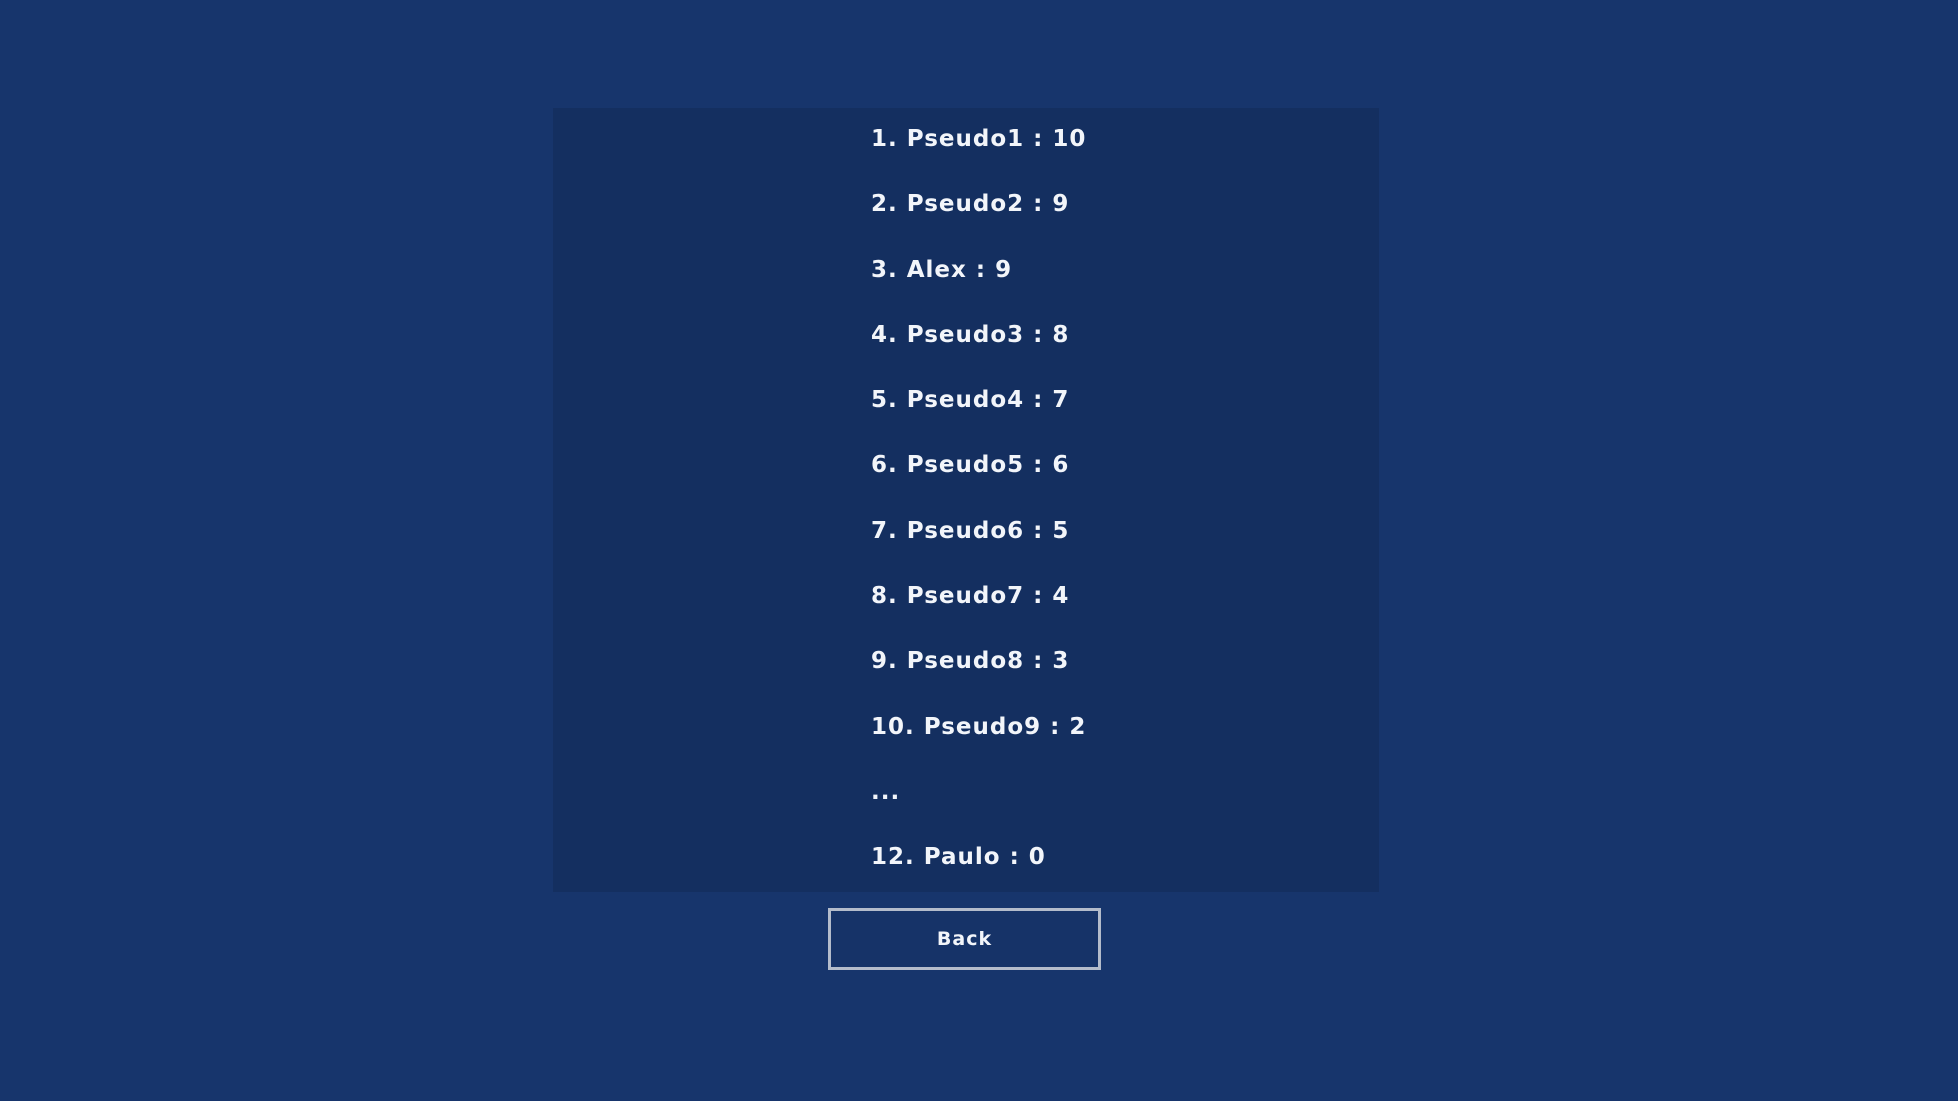 The width and height of the screenshot is (1958, 1101). What do you see at coordinates (970, 596) in the screenshot?
I see `leaderboard-entry: 8. Pseudo7 : 4` at bounding box center [970, 596].